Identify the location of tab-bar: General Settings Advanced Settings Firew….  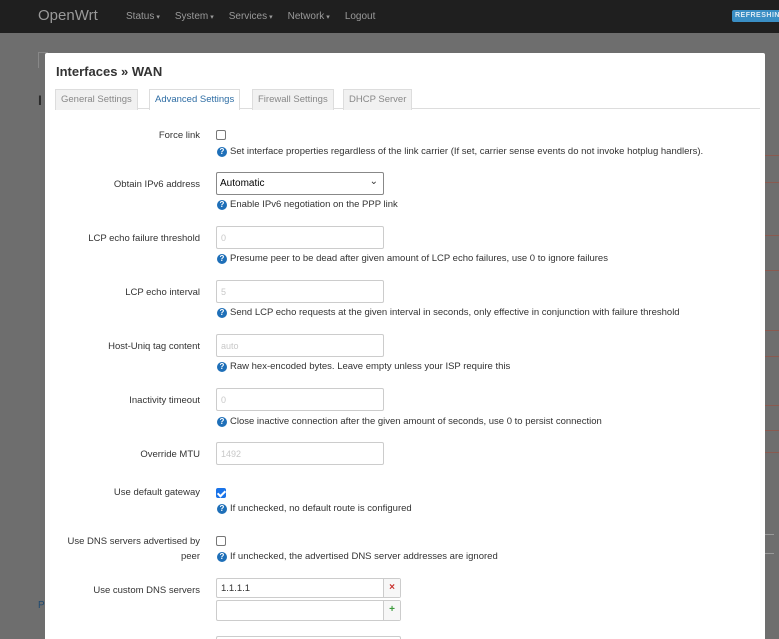
(407, 99).